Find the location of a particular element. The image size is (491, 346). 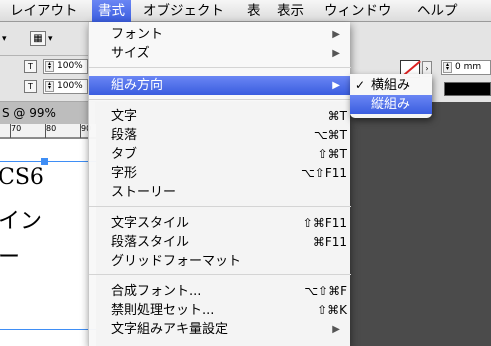

menu-help: ヘルプ is located at coordinates (437, 11).